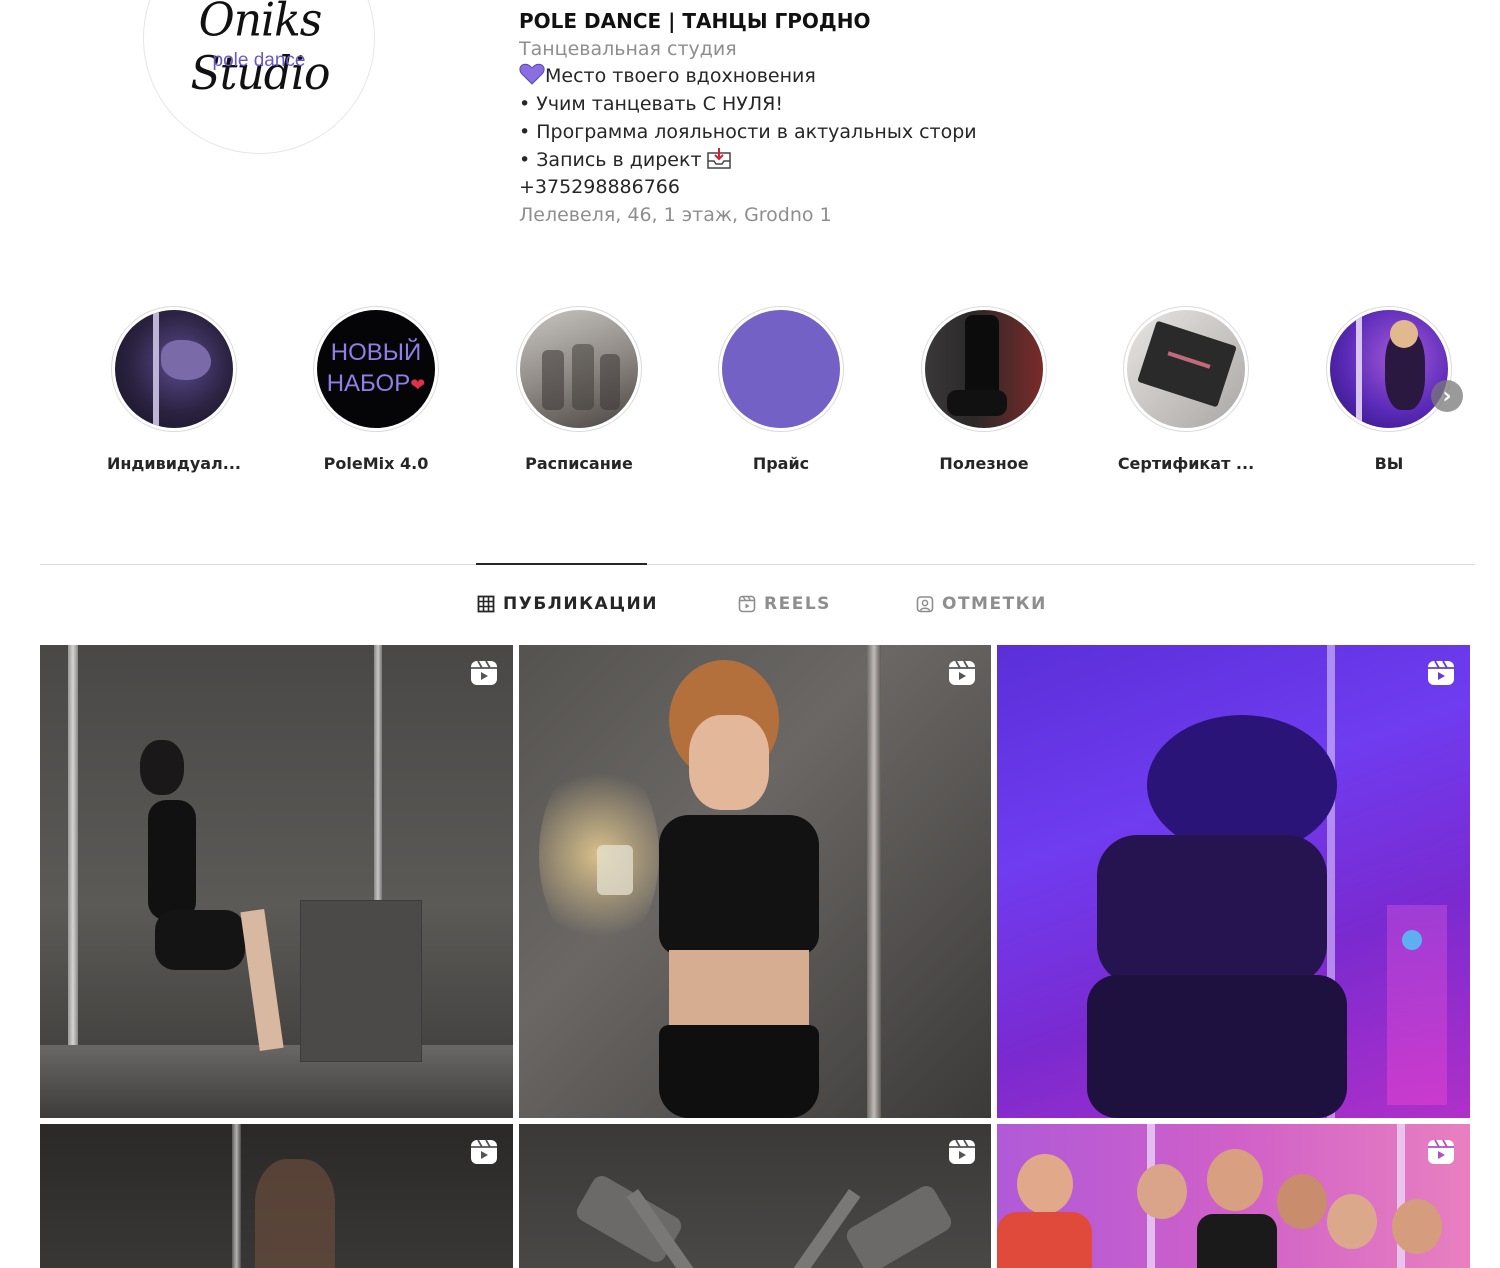  Describe the element at coordinates (680, 76) in the screenshot. I see `bio-line-text: Место твоего вдохновения` at that location.